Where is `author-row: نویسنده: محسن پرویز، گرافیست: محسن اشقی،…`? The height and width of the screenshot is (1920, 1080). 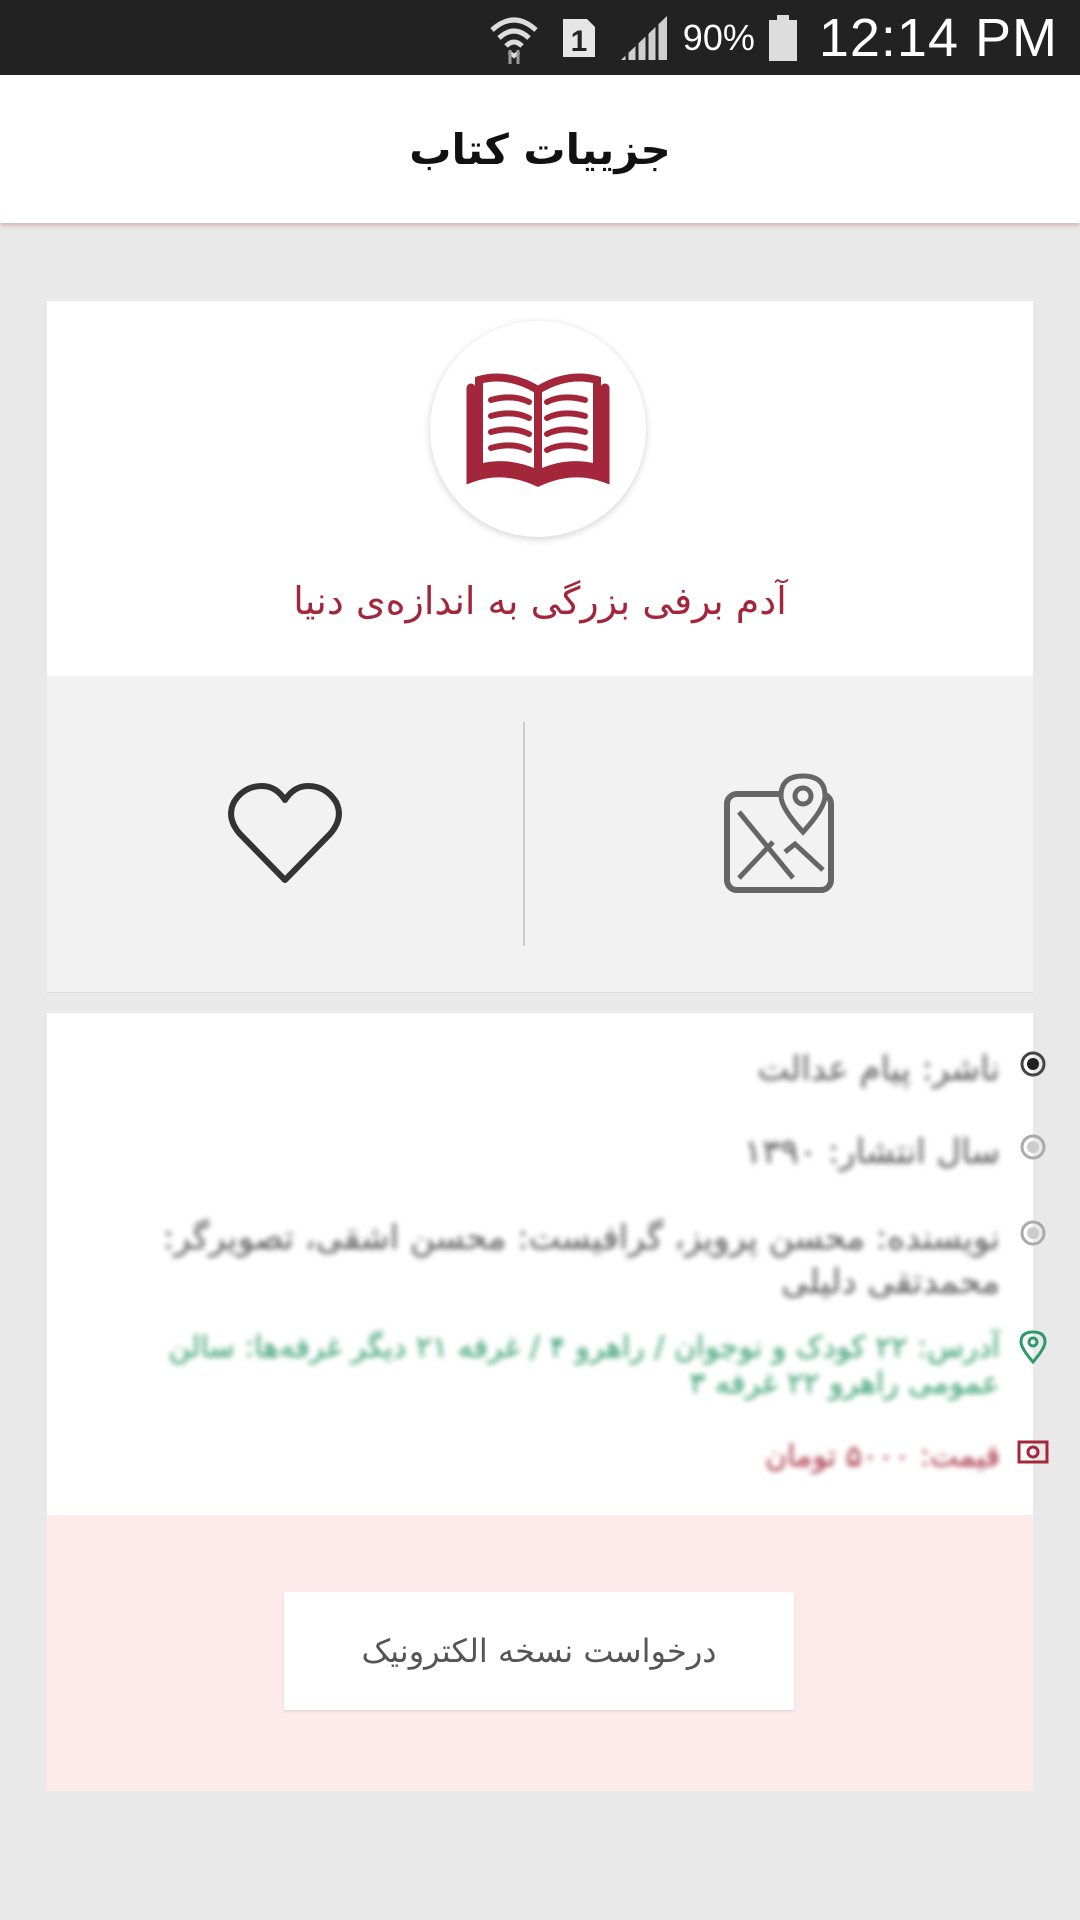 author-row: نویسنده: محسن پرویز، گرافیست: محسن اشقی،… is located at coordinates (600, 1260).